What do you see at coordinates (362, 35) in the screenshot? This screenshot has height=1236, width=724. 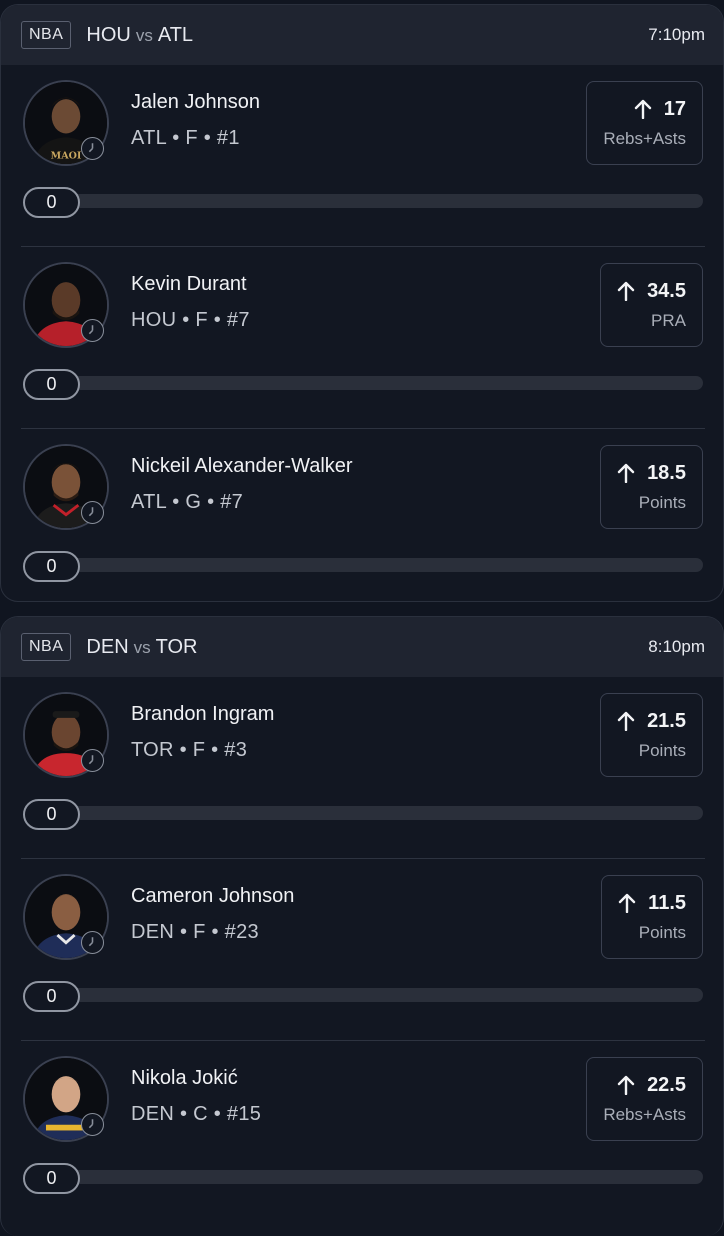 I see `game-header: NBA HOU vs ATL 7:10pm` at bounding box center [362, 35].